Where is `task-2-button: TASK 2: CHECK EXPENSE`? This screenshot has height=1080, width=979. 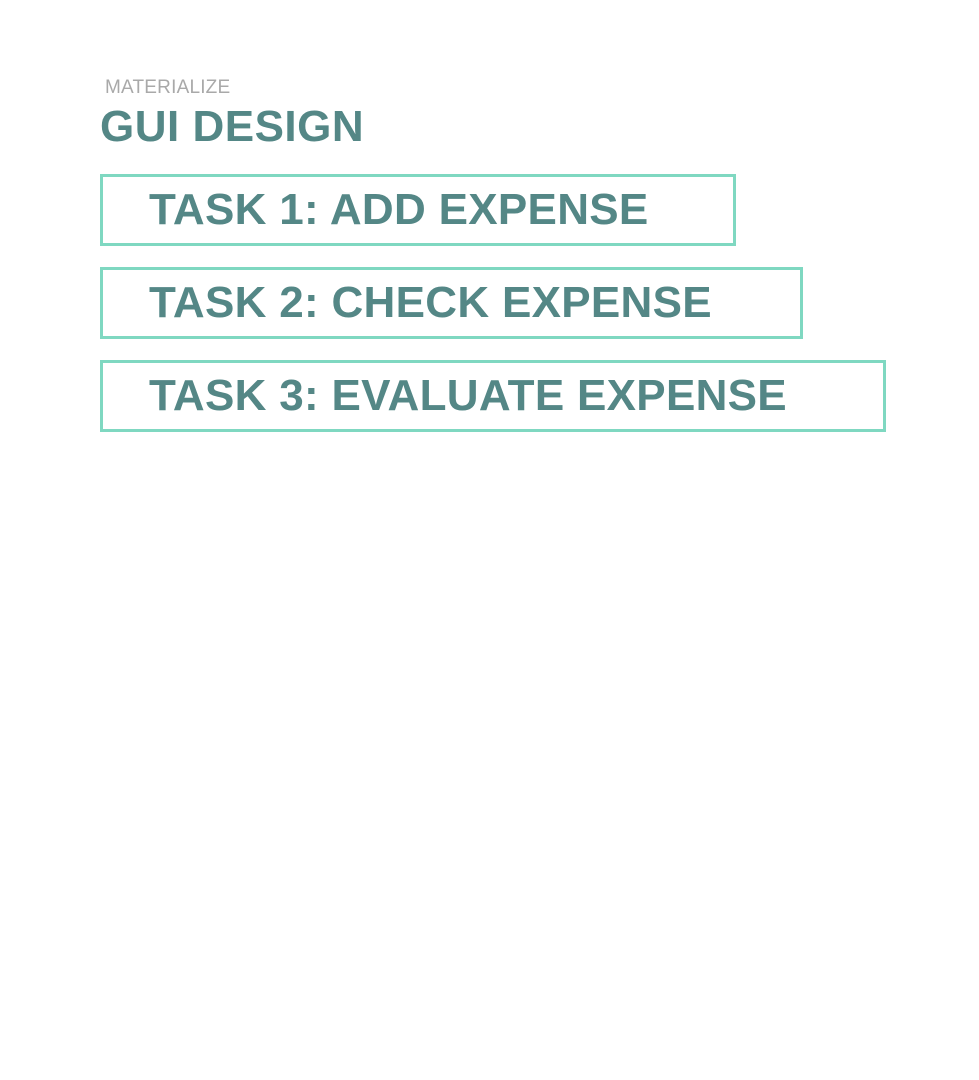
task-2-button: TASK 2: CHECK EXPENSE is located at coordinates (451, 303).